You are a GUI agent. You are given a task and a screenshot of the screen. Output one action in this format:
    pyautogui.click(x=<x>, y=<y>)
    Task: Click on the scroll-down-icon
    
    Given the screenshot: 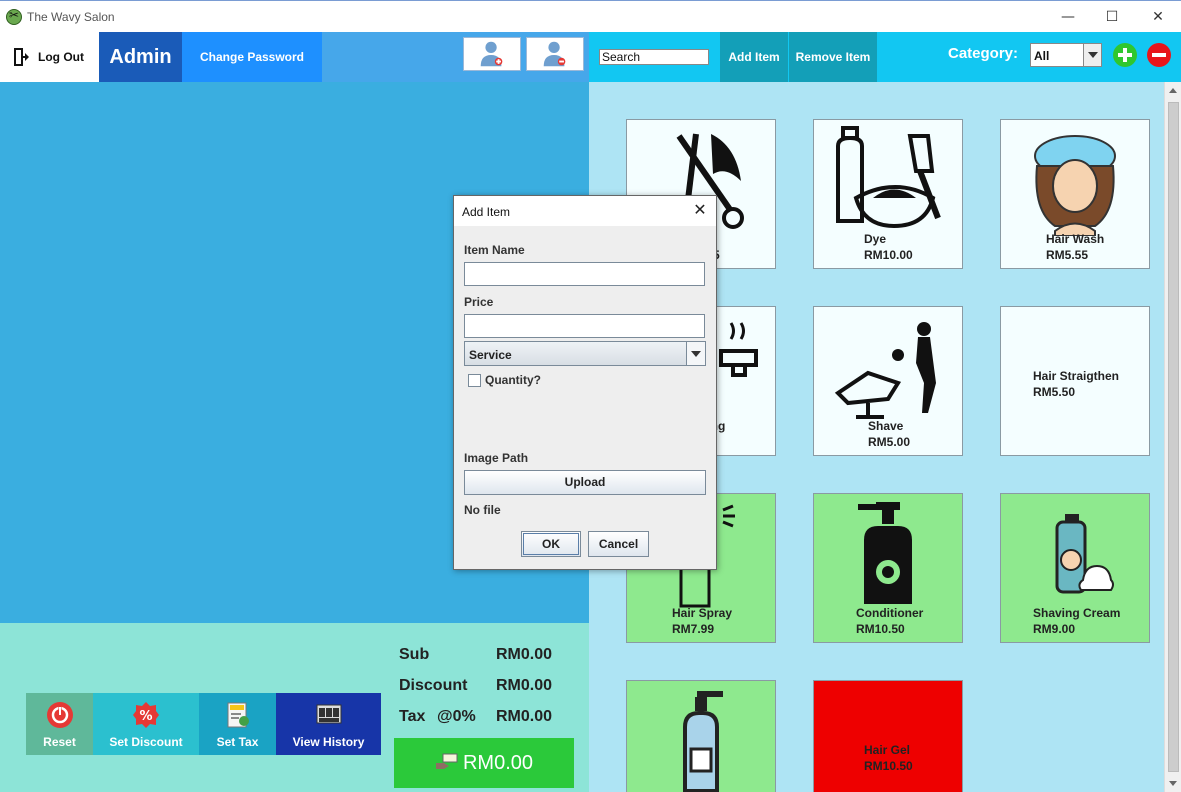 What is the action you would take?
    pyautogui.click(x=1173, y=783)
    